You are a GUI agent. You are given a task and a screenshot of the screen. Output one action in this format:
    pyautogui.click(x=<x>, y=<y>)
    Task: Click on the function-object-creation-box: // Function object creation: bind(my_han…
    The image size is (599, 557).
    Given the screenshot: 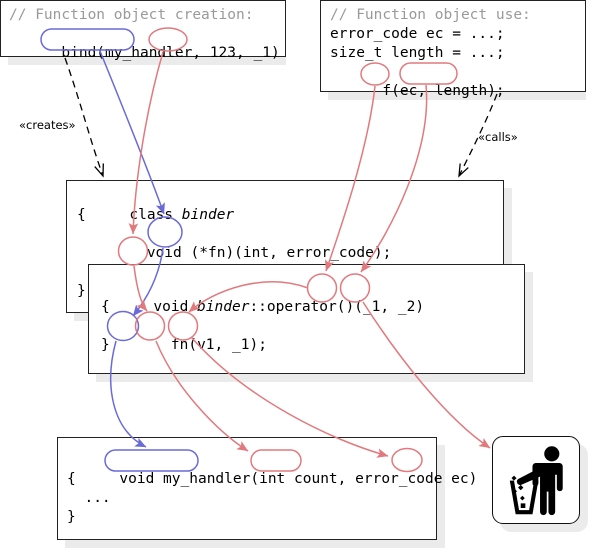 What is the action you would take?
    pyautogui.click(x=143, y=30)
    